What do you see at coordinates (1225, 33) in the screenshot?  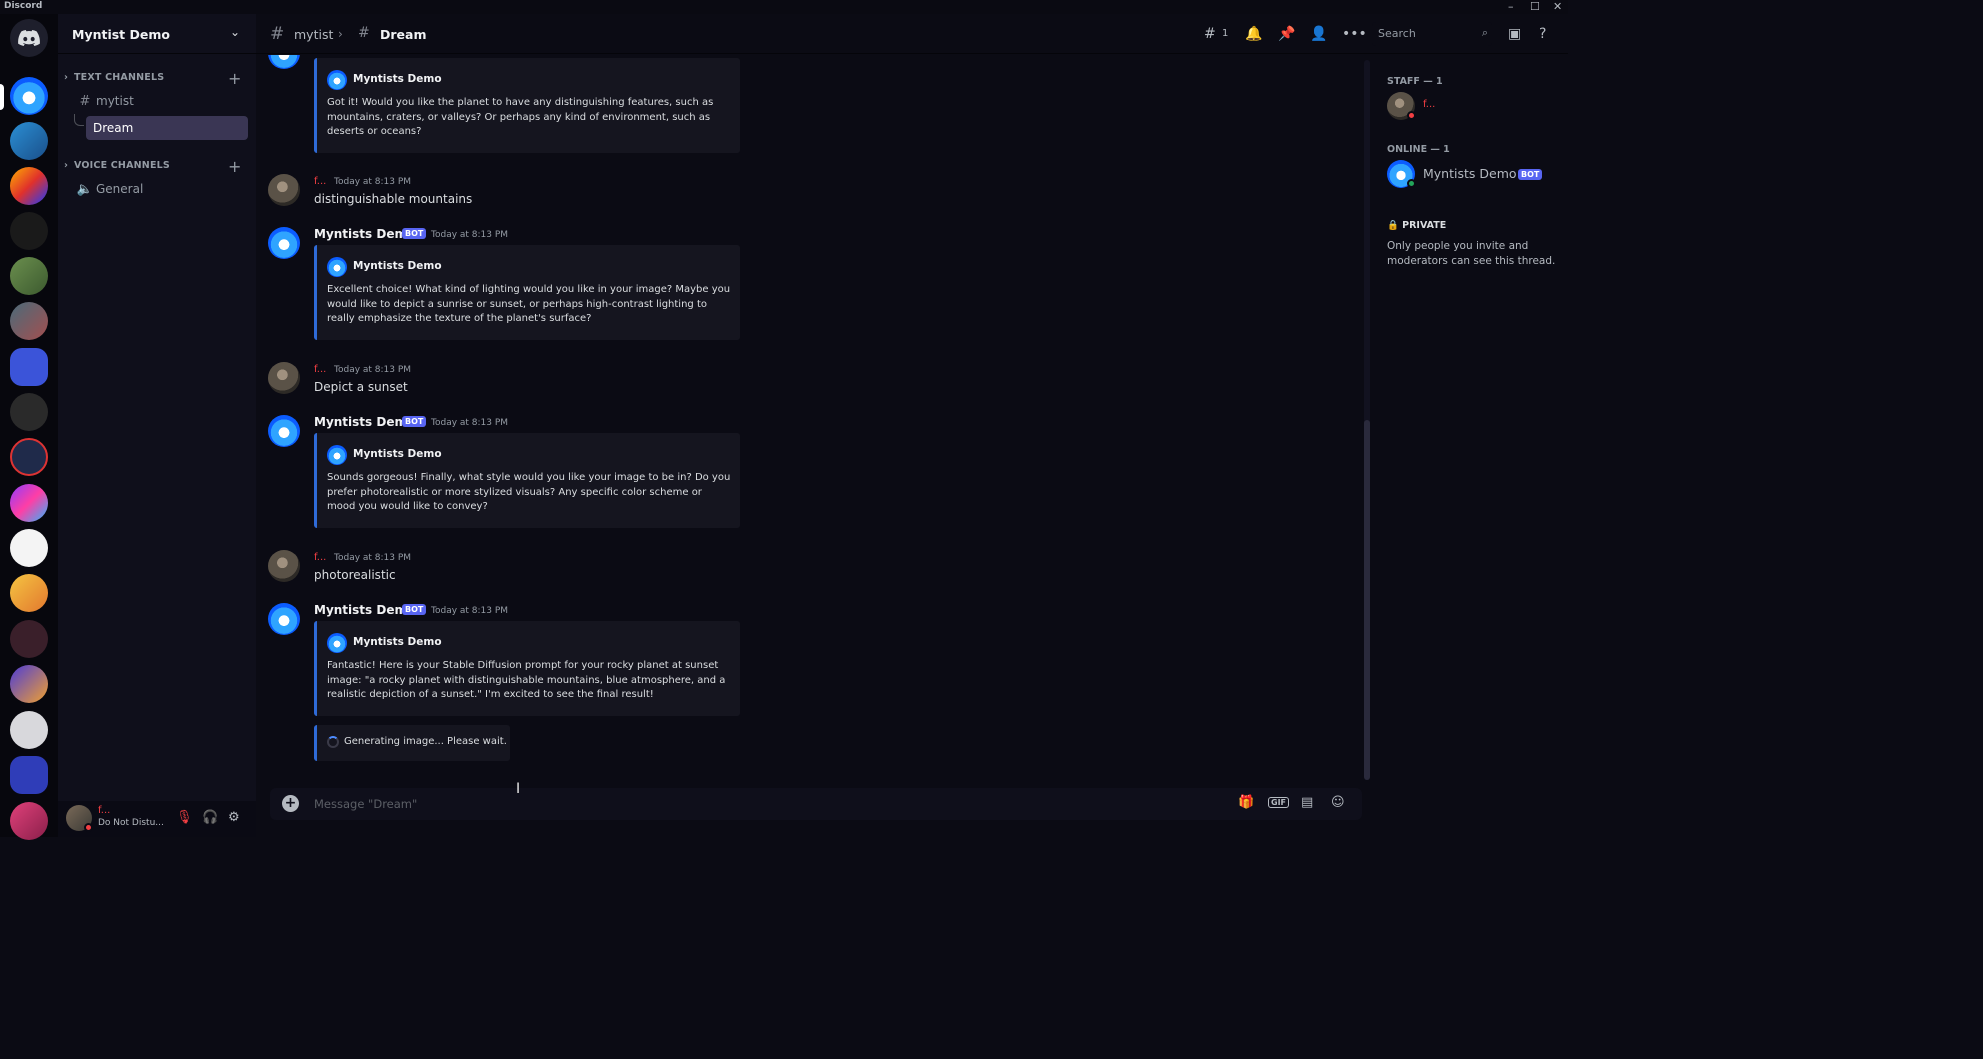 I see `threads-count: 1` at bounding box center [1225, 33].